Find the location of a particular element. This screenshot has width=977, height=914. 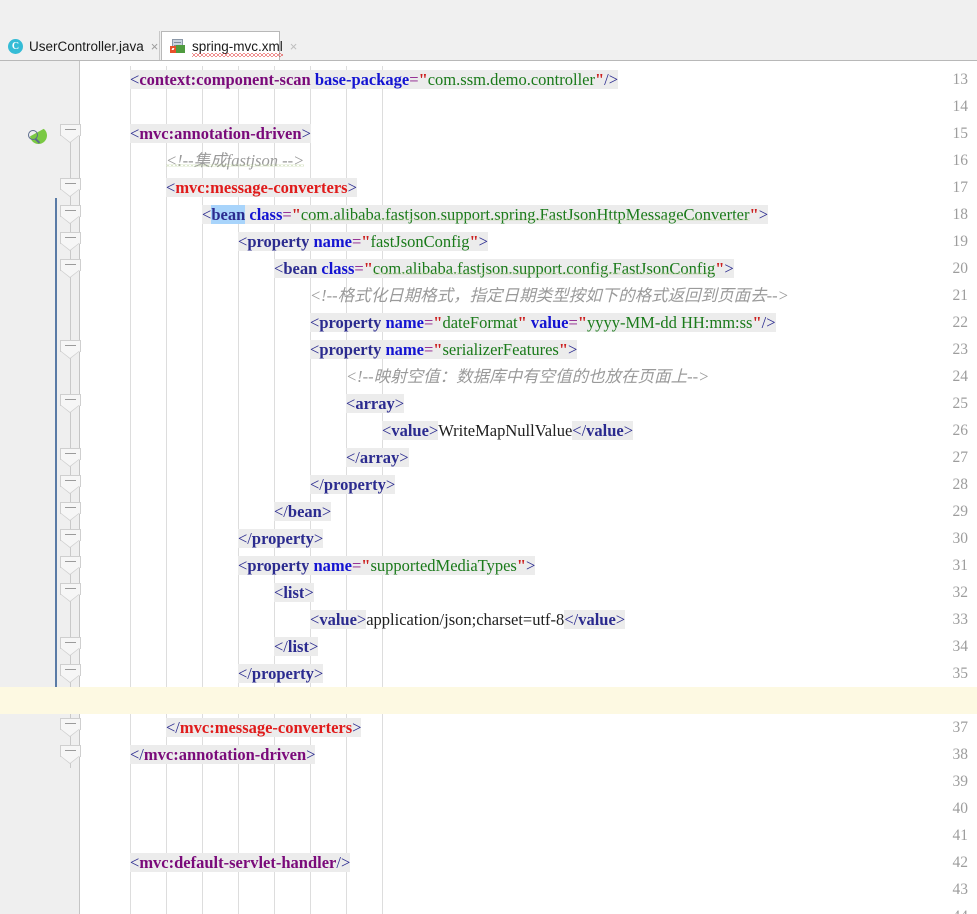

error-squiggle is located at coordinates (237, 54).